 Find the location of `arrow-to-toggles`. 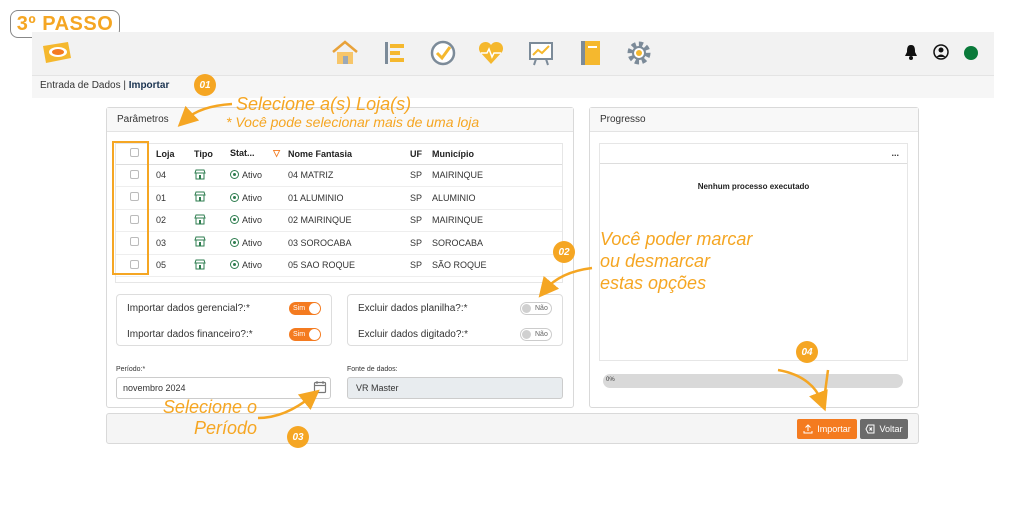

arrow-to-toggles is located at coordinates (565, 282).